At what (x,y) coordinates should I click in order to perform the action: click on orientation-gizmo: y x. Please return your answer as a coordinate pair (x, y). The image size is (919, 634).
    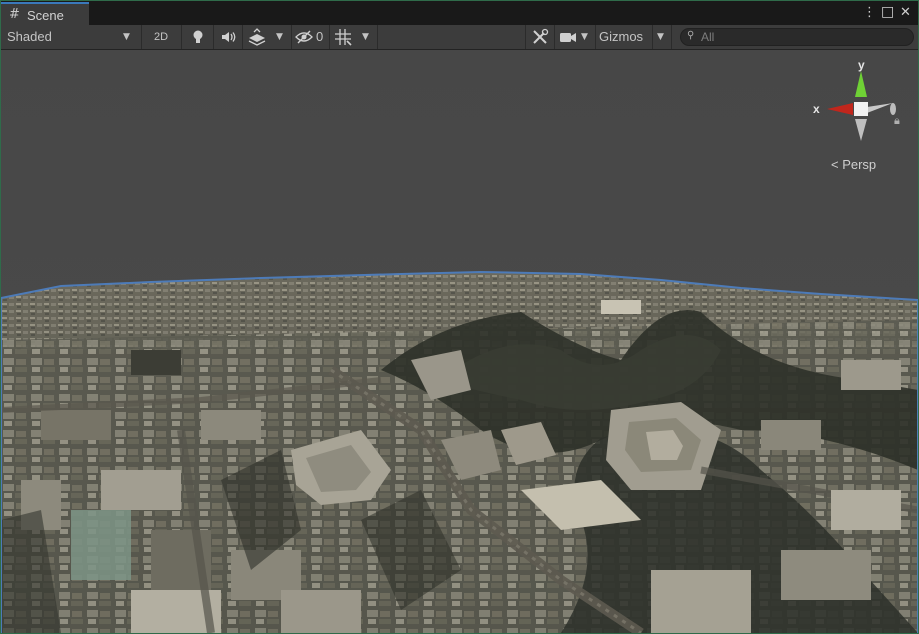
    Looking at the image, I should click on (859, 112).